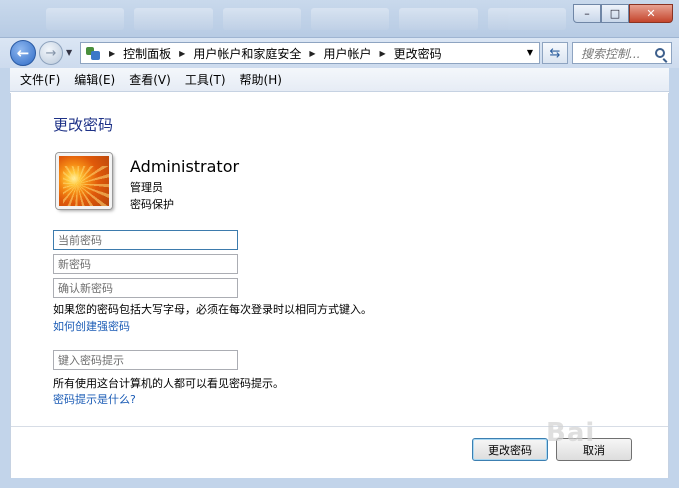 This screenshot has width=679, height=488. I want to click on password-hint-help-link: 密码提示是什么?, so click(94, 399).